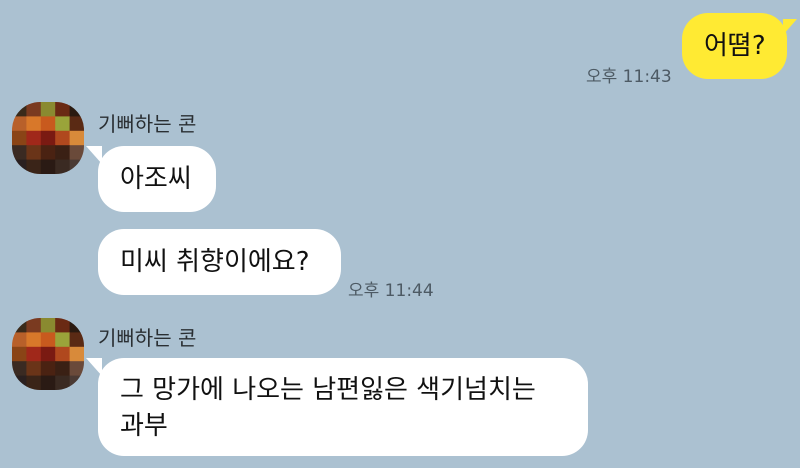  I want to click on message-timestamp: 오후 11:44, so click(391, 291).